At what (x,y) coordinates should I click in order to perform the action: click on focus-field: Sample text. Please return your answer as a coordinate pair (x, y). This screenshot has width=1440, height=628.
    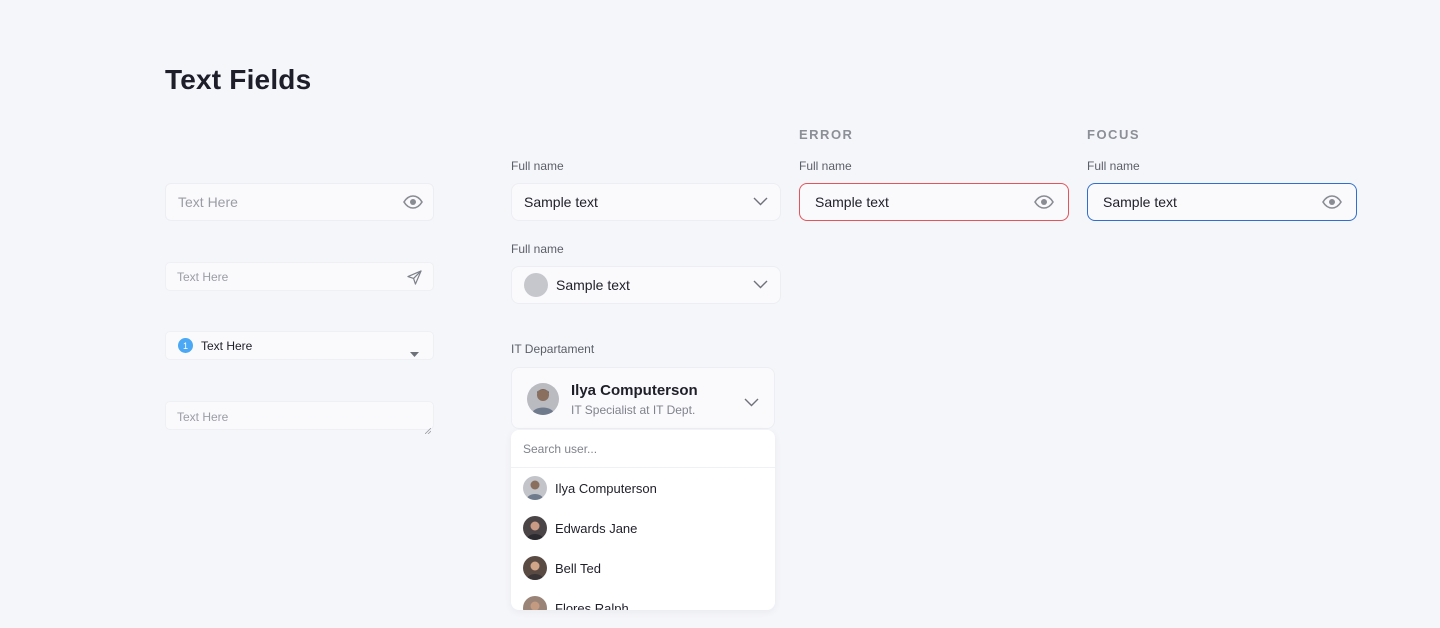
    Looking at the image, I should click on (1222, 202).